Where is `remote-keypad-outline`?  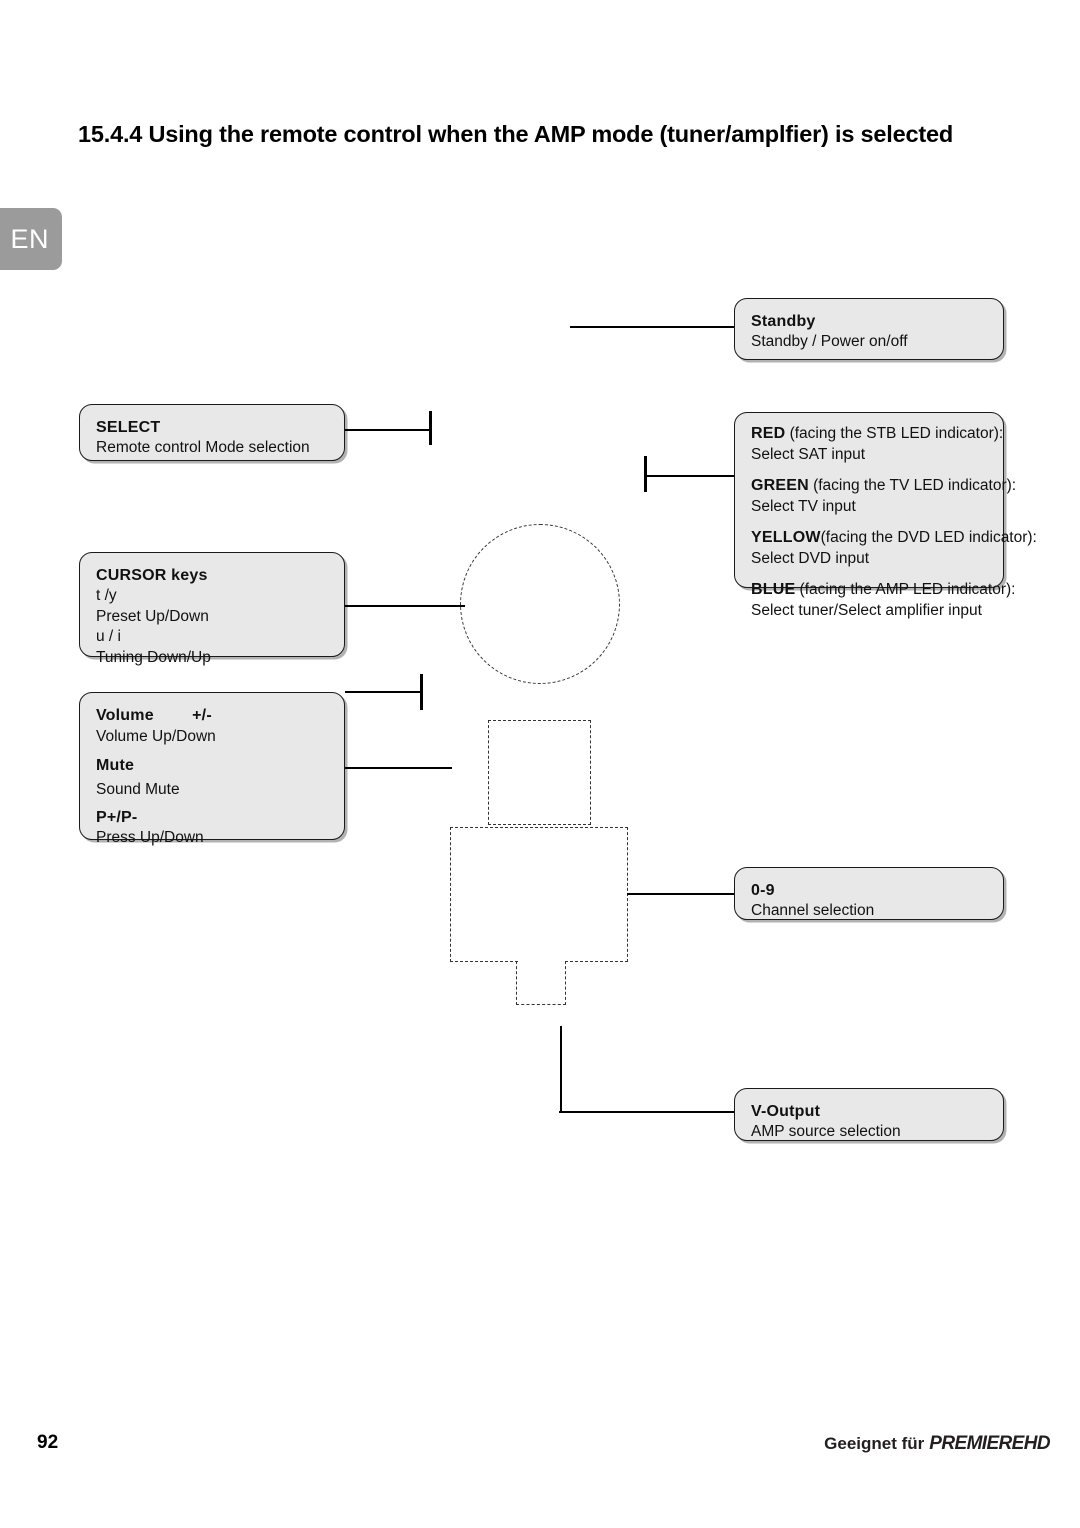 remote-keypad-outline is located at coordinates (539, 894).